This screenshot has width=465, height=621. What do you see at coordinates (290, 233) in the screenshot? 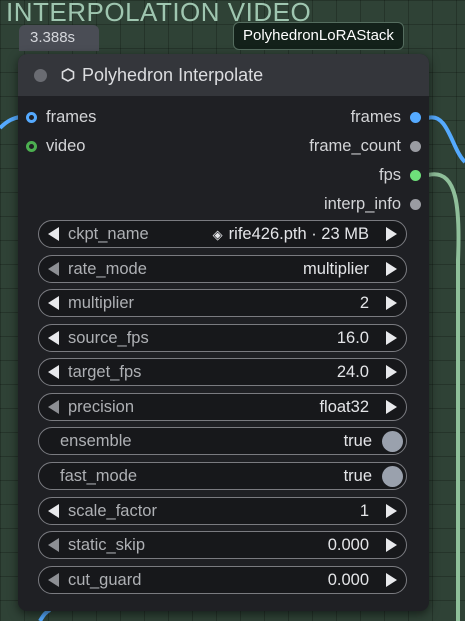
I see `widget-value: ◈ rife426.pth · 23 MB` at bounding box center [290, 233].